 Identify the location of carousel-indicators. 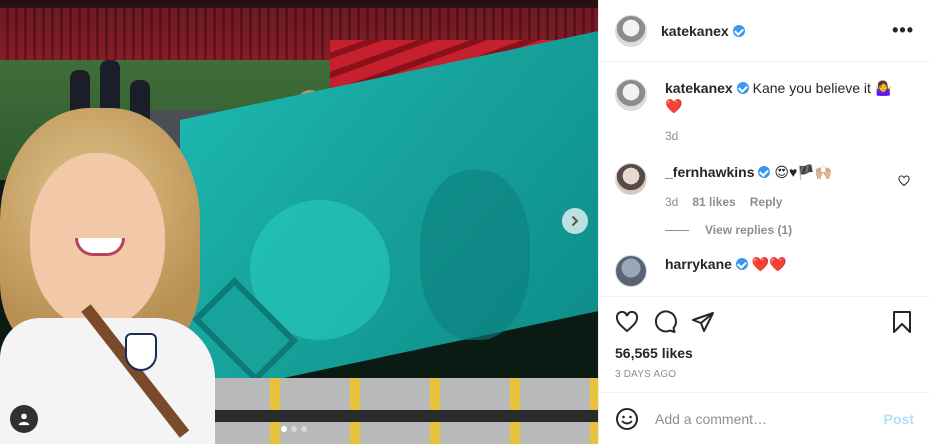
(294, 429).